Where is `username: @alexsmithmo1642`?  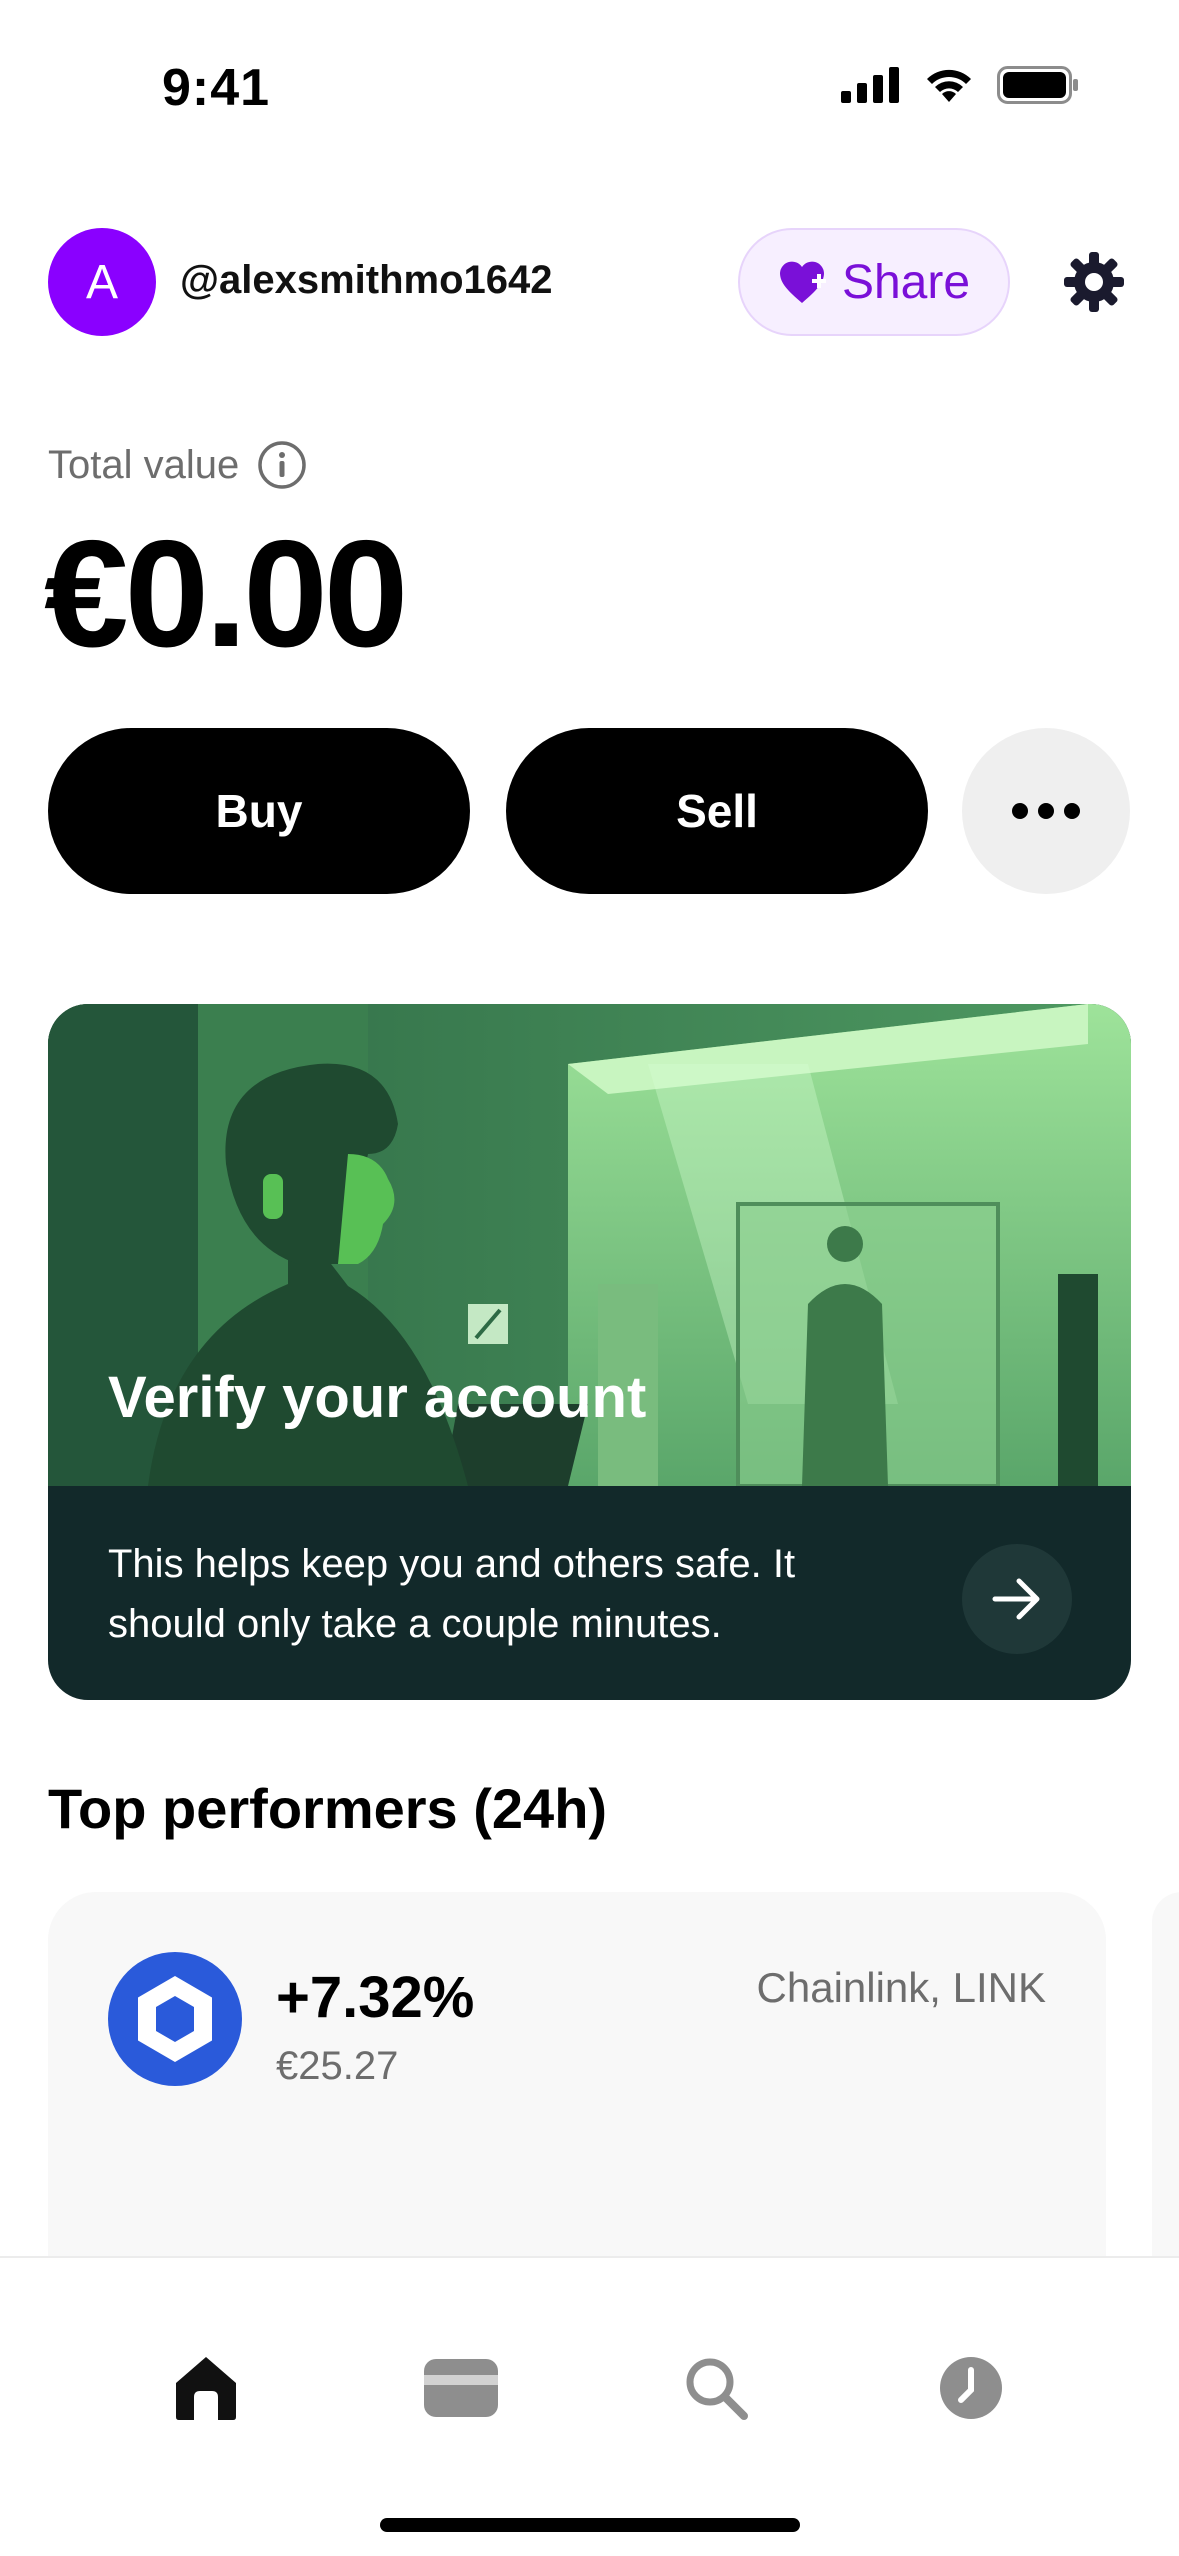
username: @alexsmithmo1642 is located at coordinates (366, 280).